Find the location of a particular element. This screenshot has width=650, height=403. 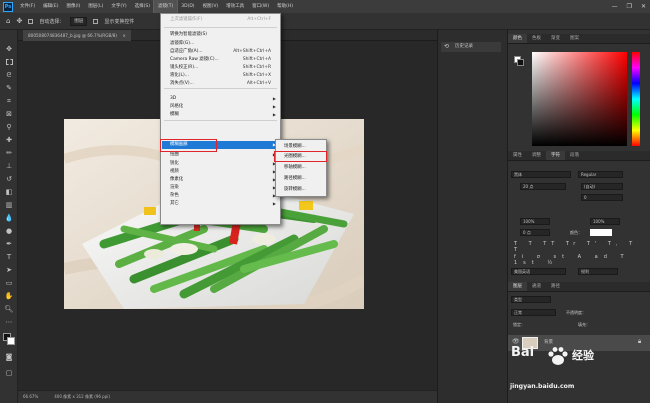

blur-tool-icon: 💧 is located at coordinates (9, 218).